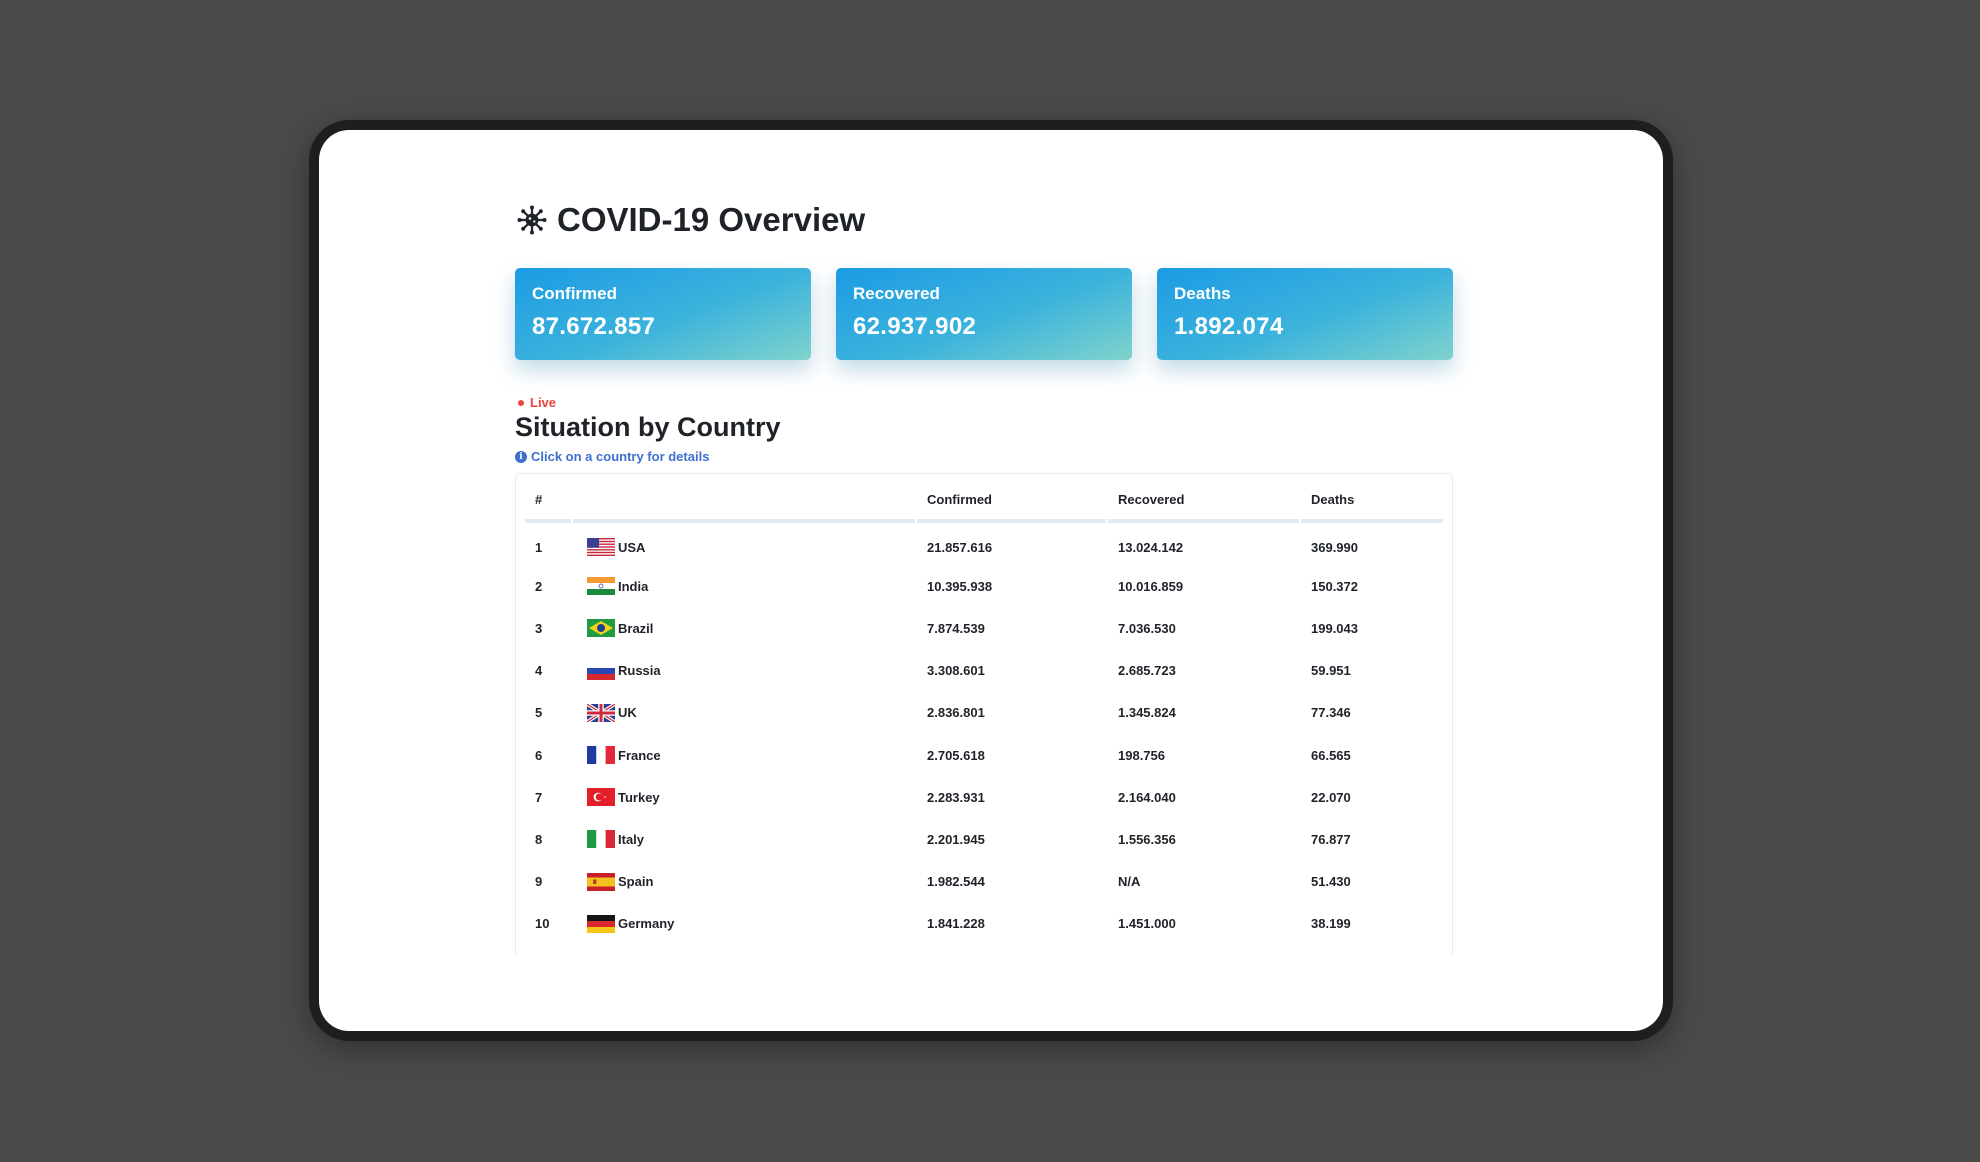  What do you see at coordinates (601, 923) in the screenshot?
I see `germany-flag-icon` at bounding box center [601, 923].